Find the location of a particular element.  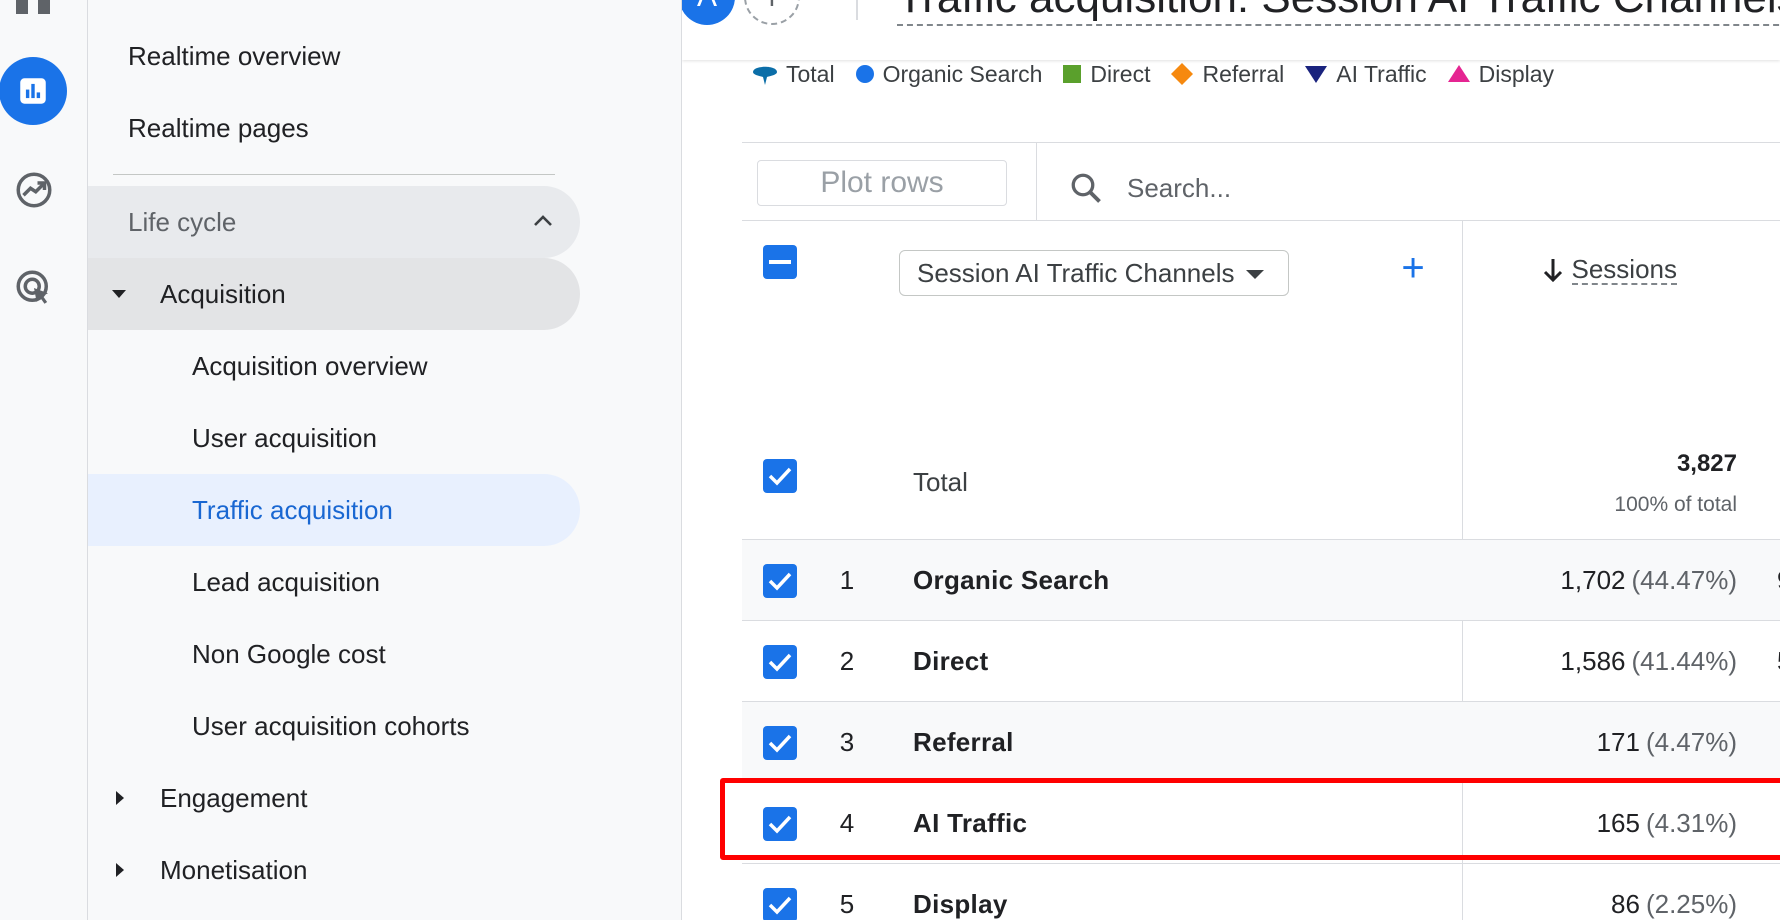

legend-item-referral: Referral is located at coordinates (1227, 74).